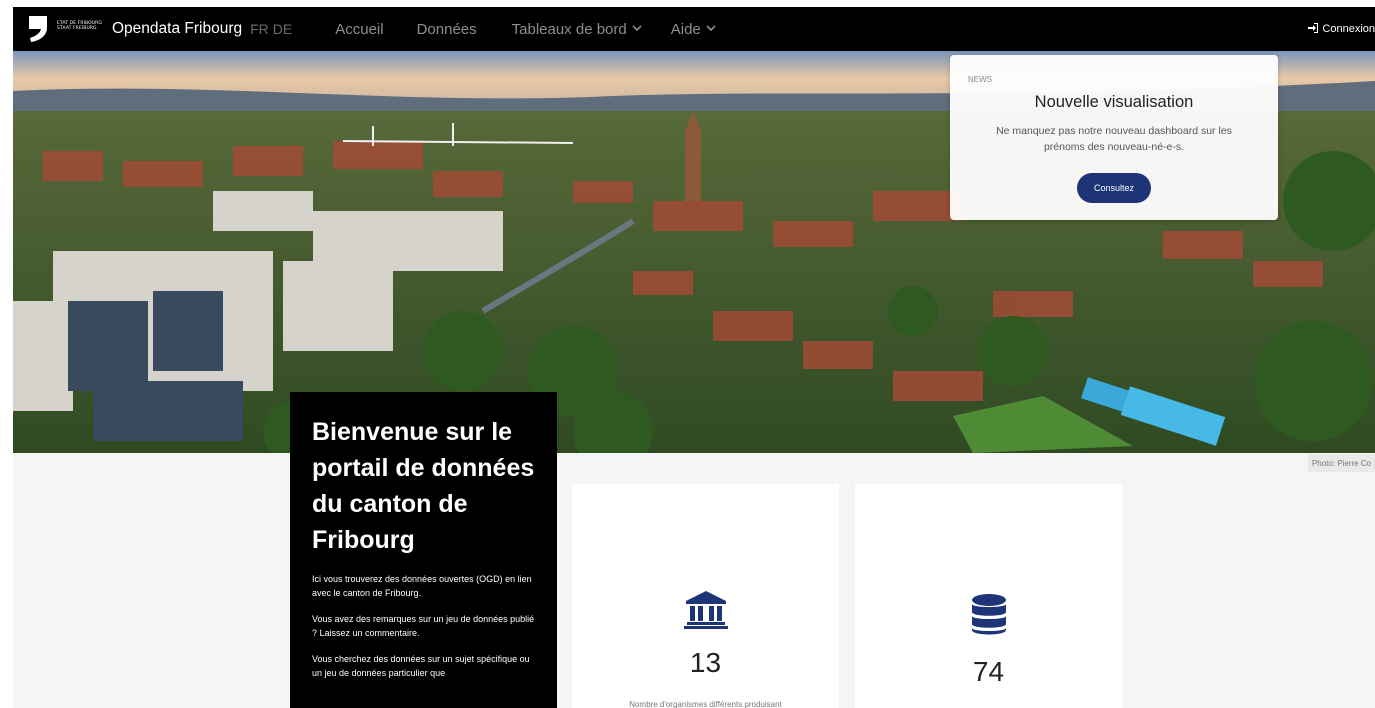  What do you see at coordinates (271, 29) in the screenshot?
I see `language-switcher: FR DE` at bounding box center [271, 29].